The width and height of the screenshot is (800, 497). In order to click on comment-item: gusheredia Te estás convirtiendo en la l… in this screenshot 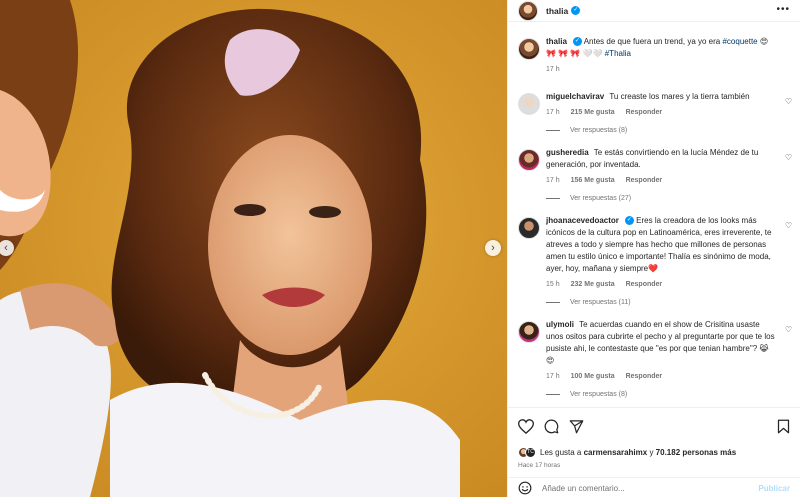, I will do `click(654, 165)`.